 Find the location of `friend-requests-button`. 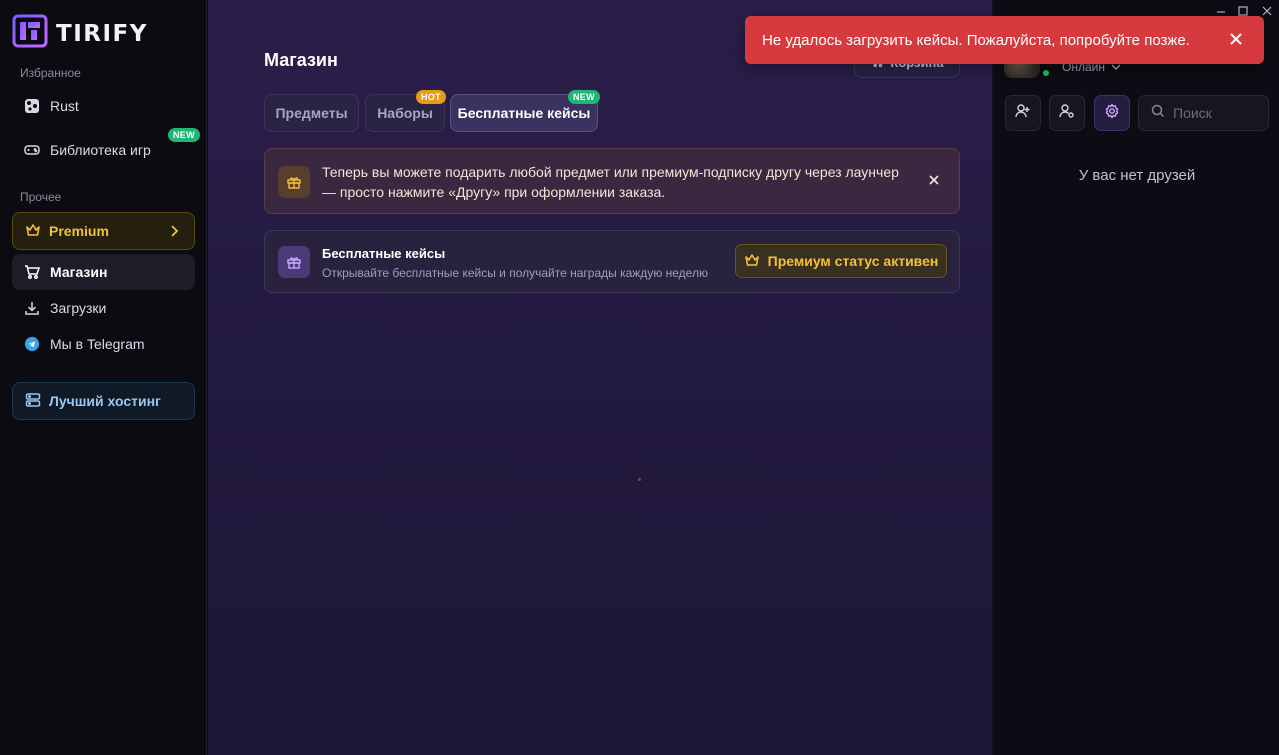

friend-requests-button is located at coordinates (1067, 113).